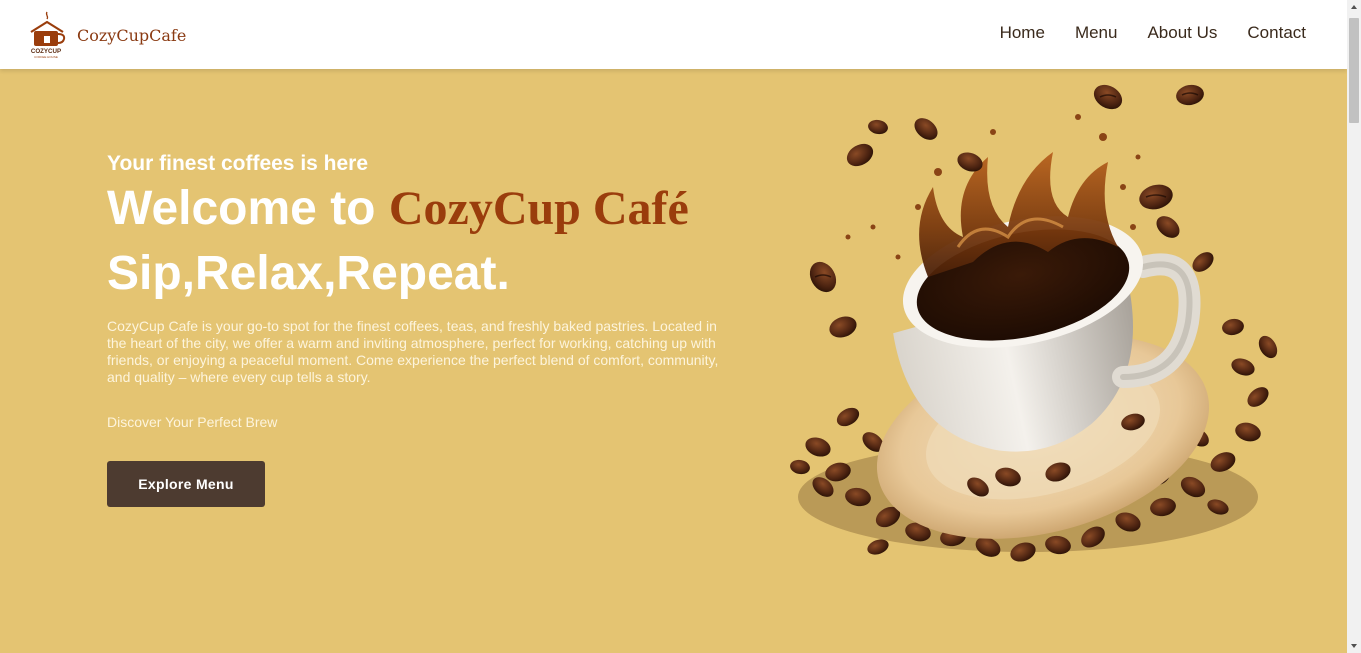 Image resolution: width=1361 pixels, height=653 pixels. What do you see at coordinates (1354, 326) in the screenshot?
I see `vertical-scrollbar` at bounding box center [1354, 326].